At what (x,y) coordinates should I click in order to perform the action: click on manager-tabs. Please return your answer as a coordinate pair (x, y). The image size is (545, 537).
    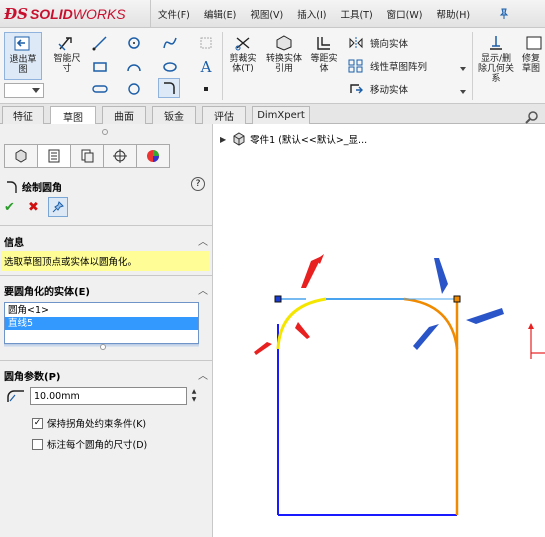
    Looking at the image, I should click on (87, 156).